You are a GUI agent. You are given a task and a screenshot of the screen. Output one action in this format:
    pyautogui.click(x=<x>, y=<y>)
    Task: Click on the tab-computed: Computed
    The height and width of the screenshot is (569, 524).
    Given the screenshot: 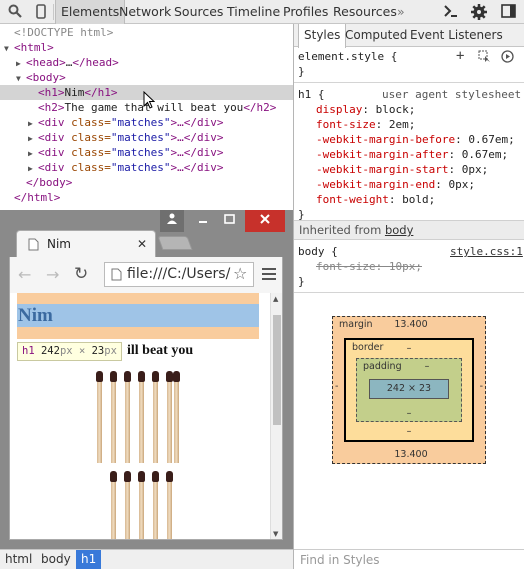 What is the action you would take?
    pyautogui.click(x=376, y=35)
    